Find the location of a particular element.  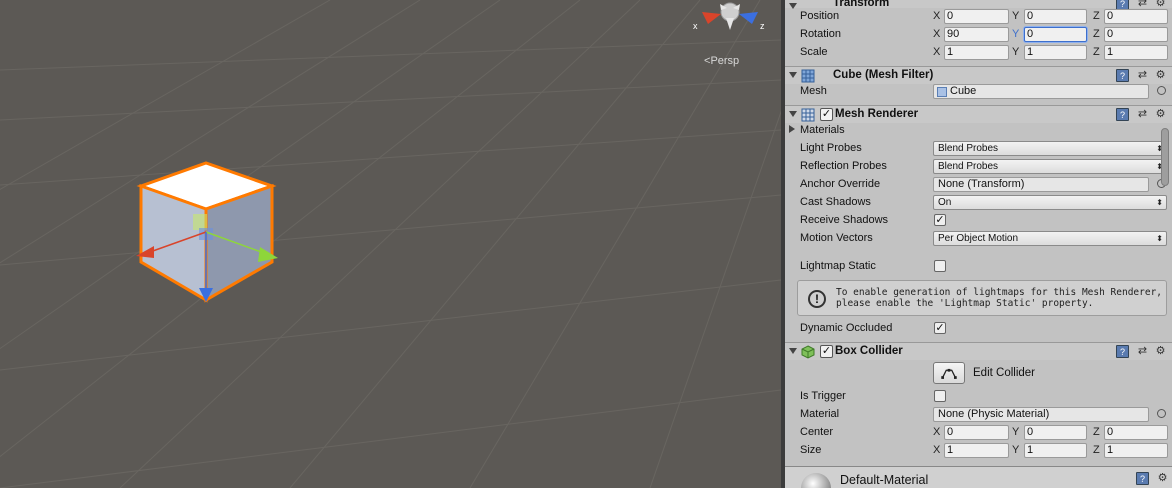

edit-collider-button is located at coordinates (949, 373).